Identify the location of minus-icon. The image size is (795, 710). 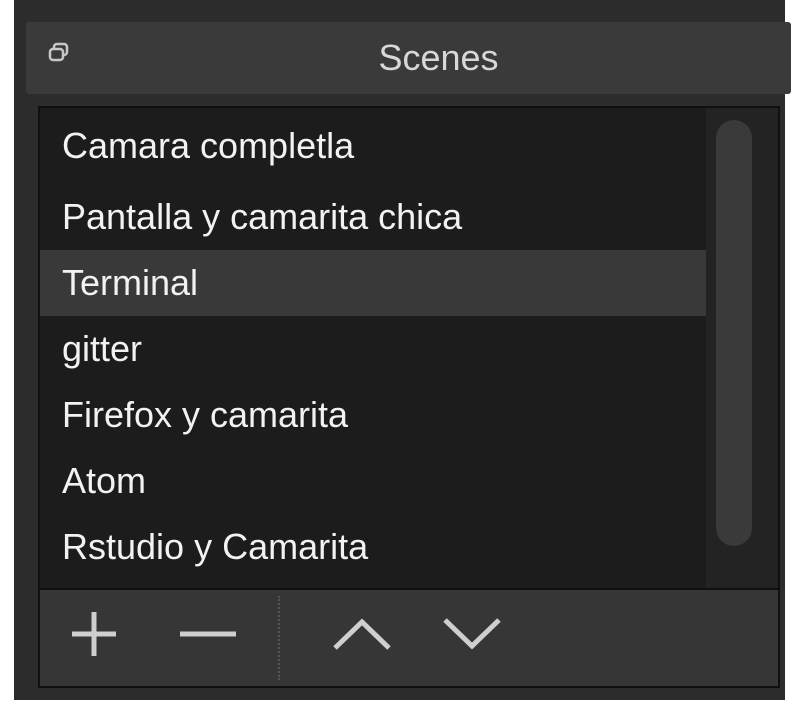
(208, 636).